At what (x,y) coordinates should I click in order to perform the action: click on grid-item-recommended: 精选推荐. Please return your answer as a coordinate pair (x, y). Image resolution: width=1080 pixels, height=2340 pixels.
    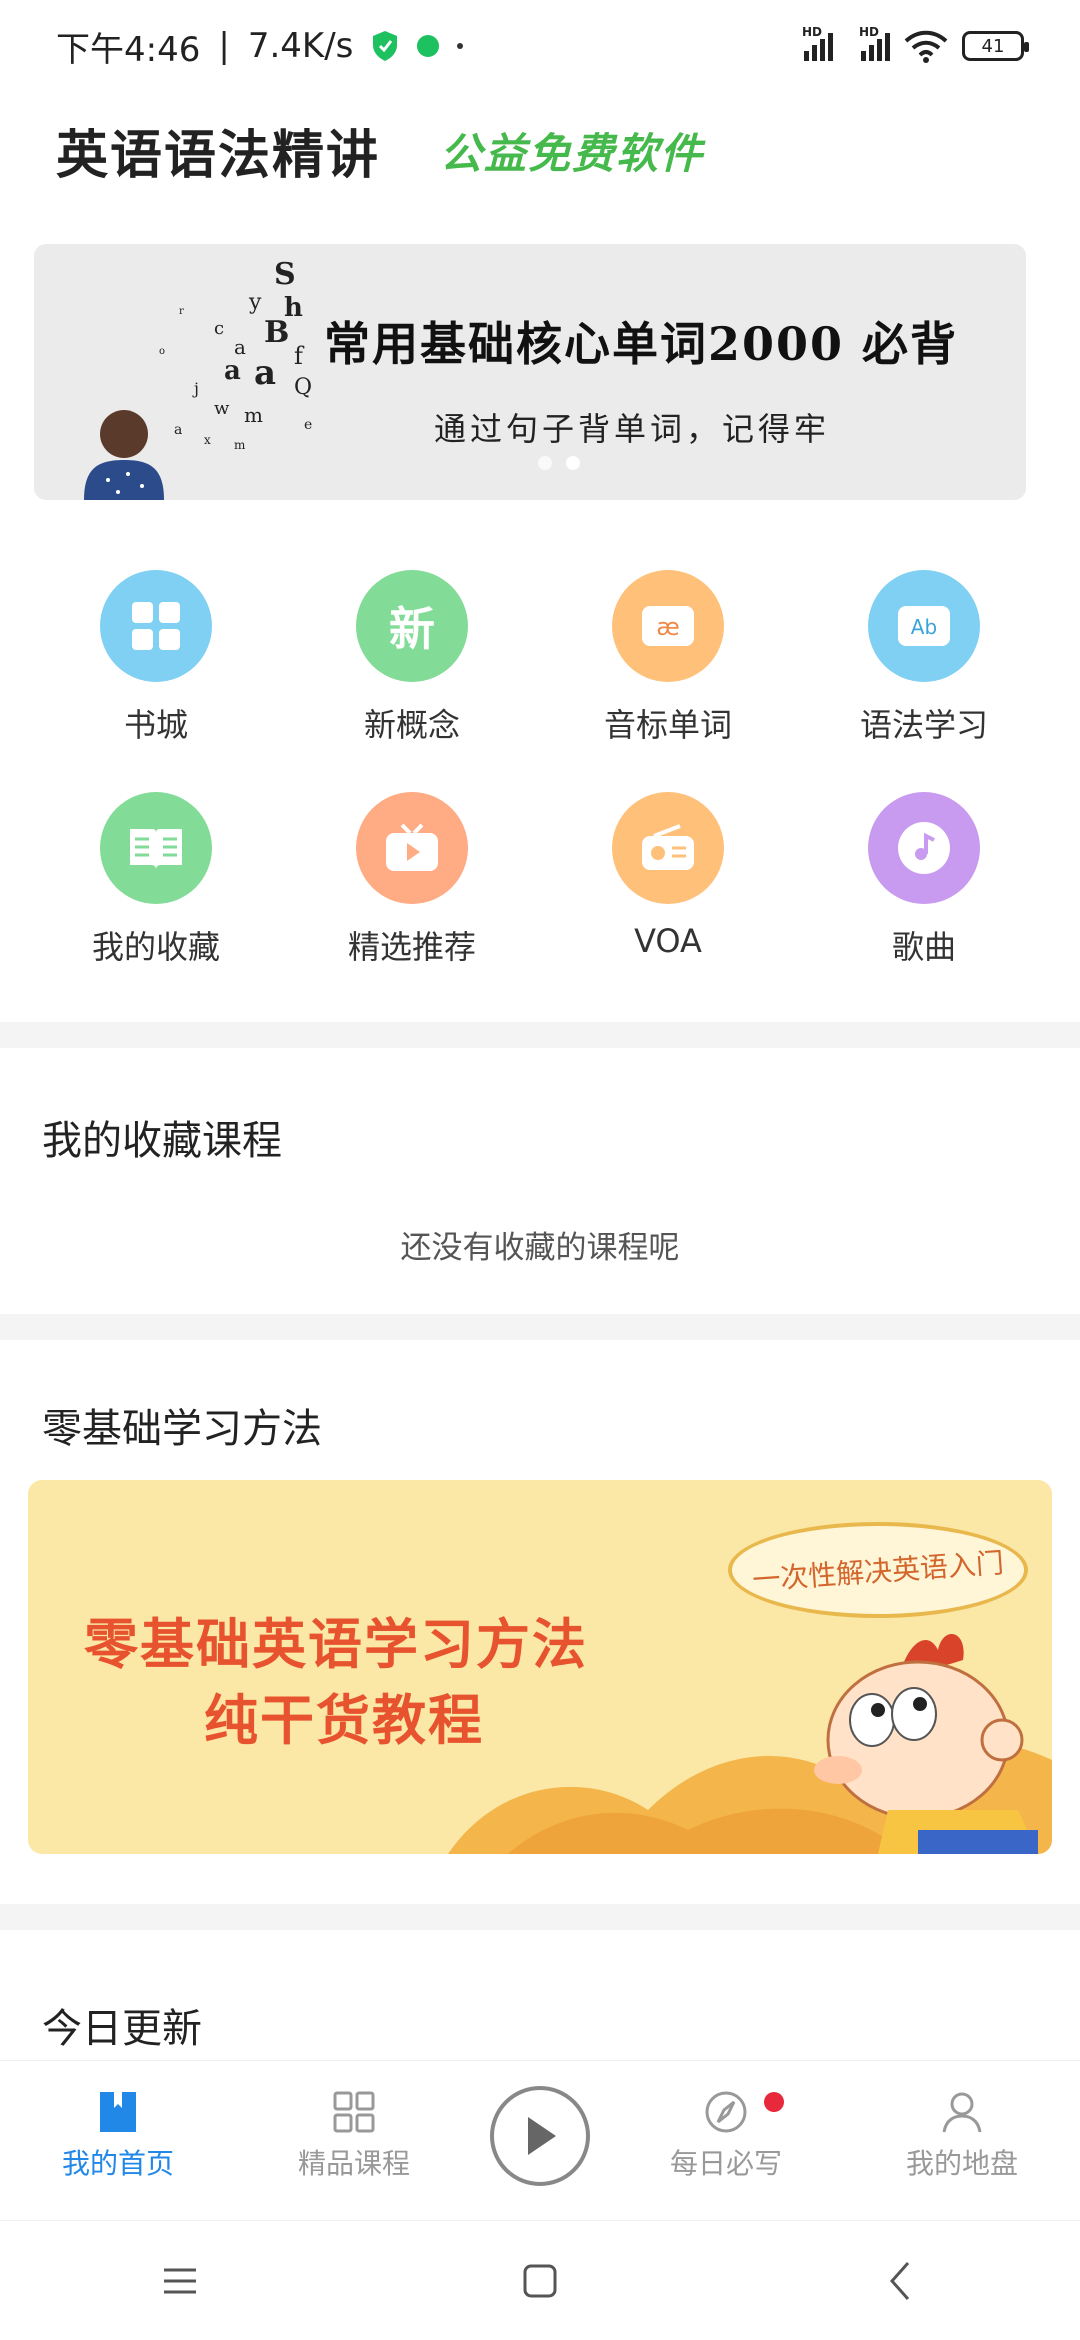
    Looking at the image, I should click on (412, 880).